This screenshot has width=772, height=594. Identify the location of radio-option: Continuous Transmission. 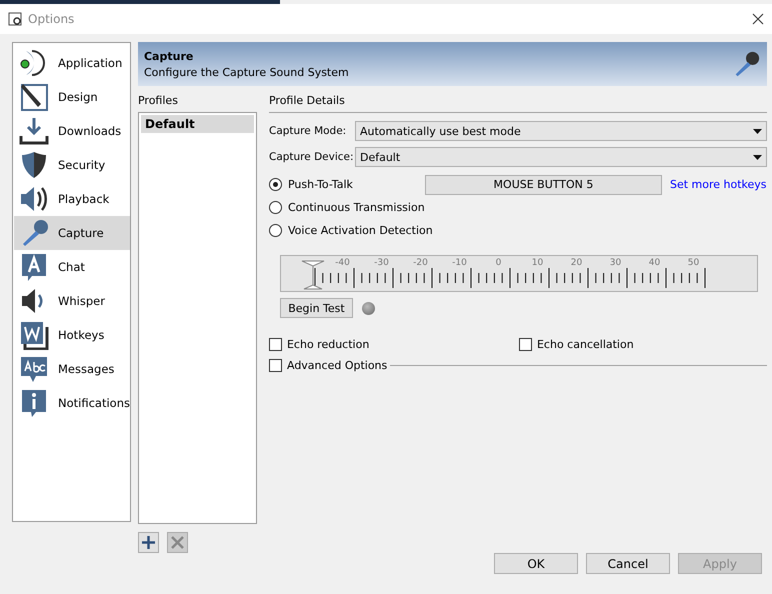
(346, 207).